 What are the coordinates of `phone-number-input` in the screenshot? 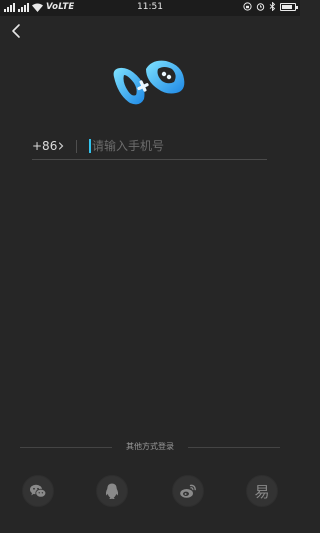 It's located at (178, 146).